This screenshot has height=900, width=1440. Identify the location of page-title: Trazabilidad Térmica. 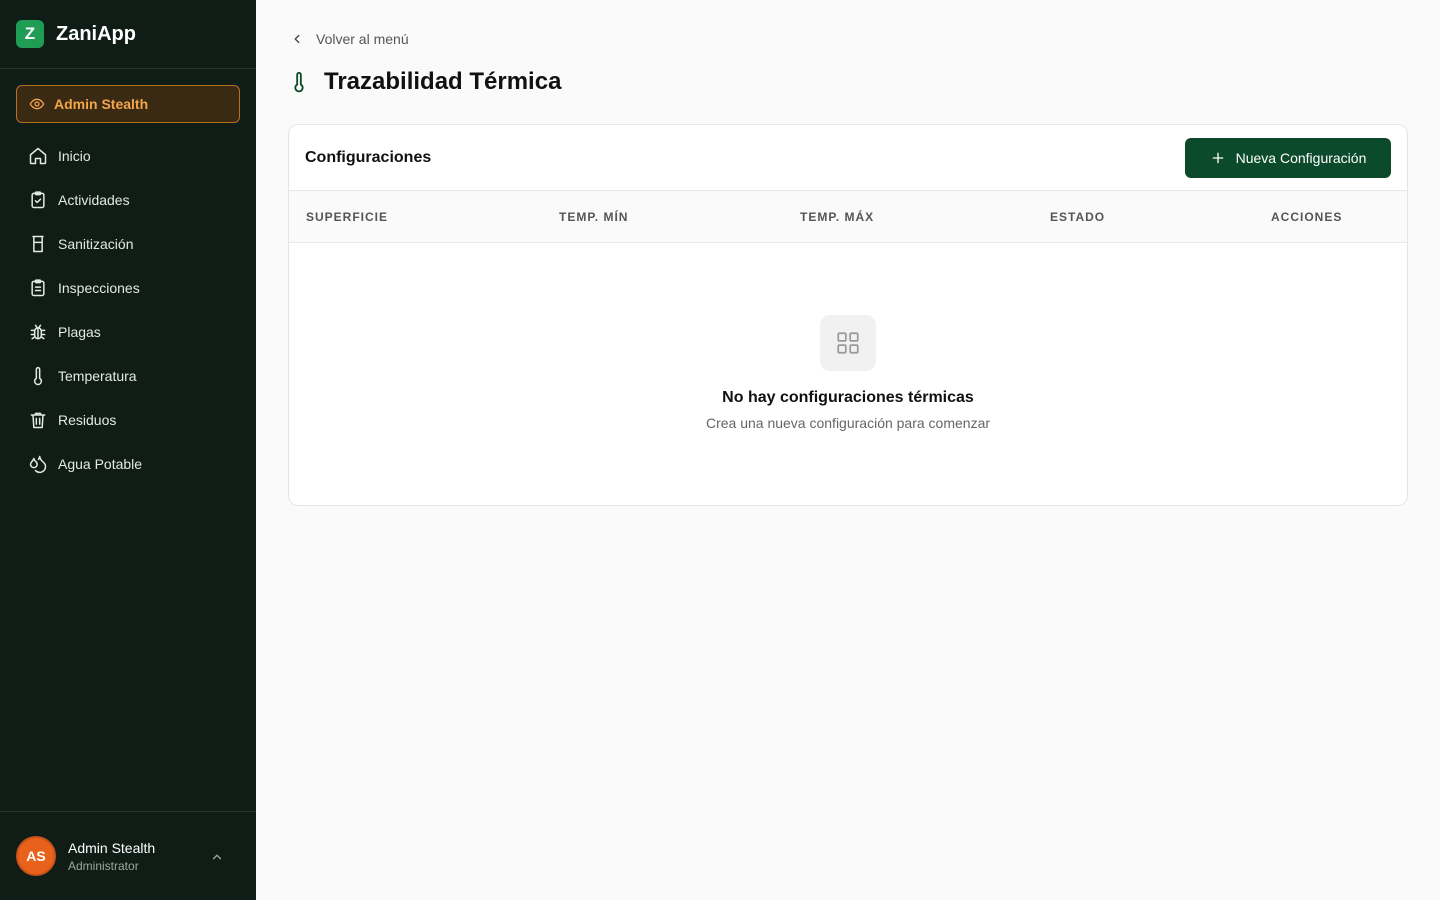
(443, 81).